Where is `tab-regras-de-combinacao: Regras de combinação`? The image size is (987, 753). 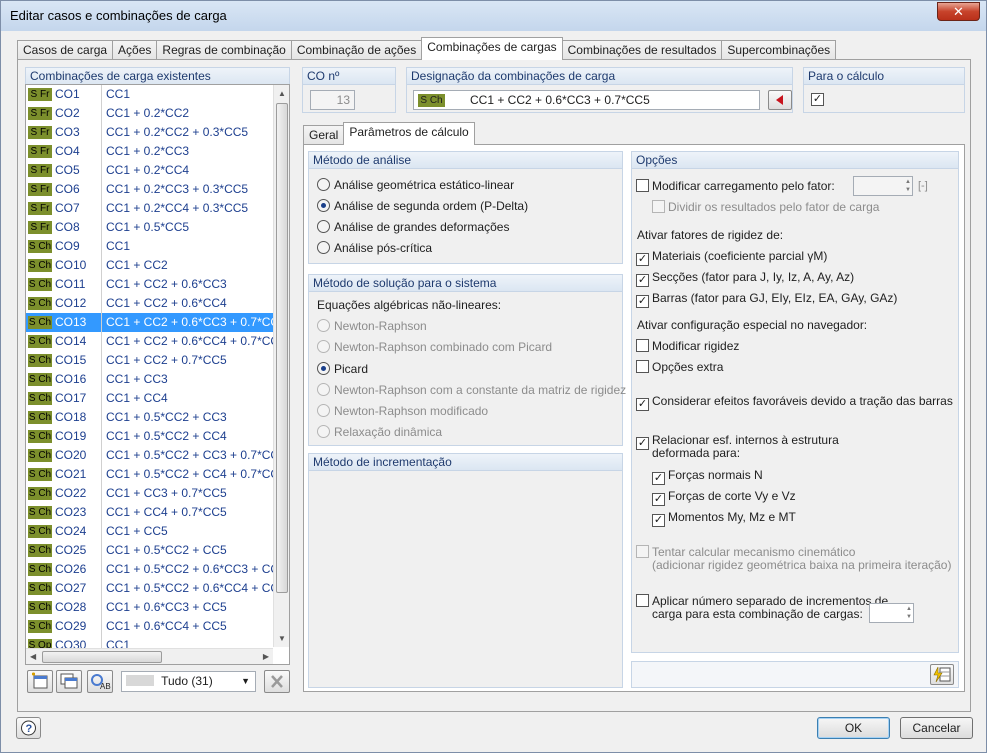 tab-regras-de-combinacao: Regras de combinação is located at coordinates (224, 50).